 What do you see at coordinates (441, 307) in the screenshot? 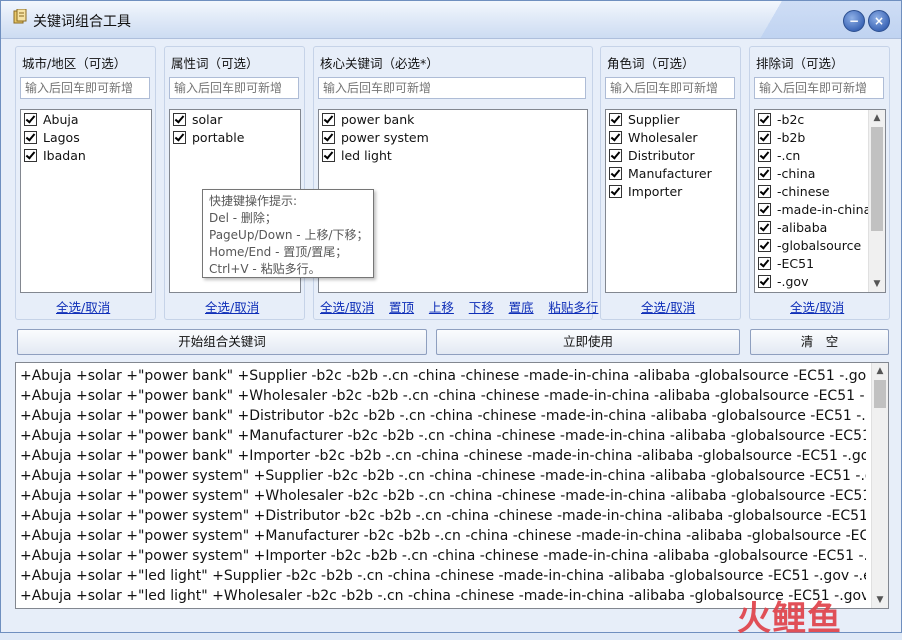
I see `move-up-link: 上移` at bounding box center [441, 307].